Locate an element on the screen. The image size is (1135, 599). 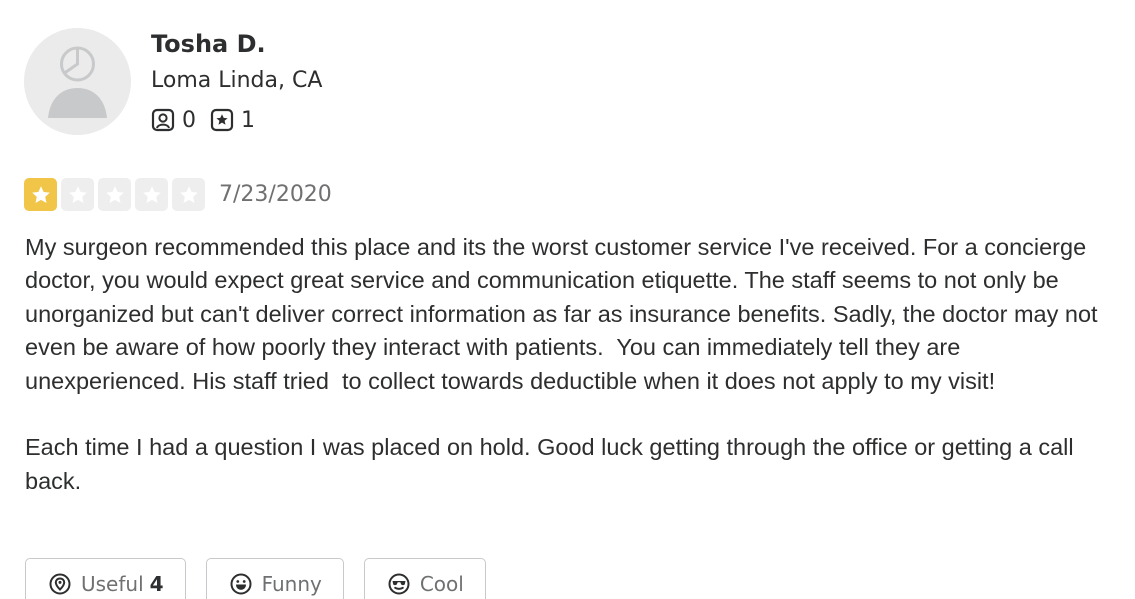
default-user-icon is located at coordinates (77, 81).